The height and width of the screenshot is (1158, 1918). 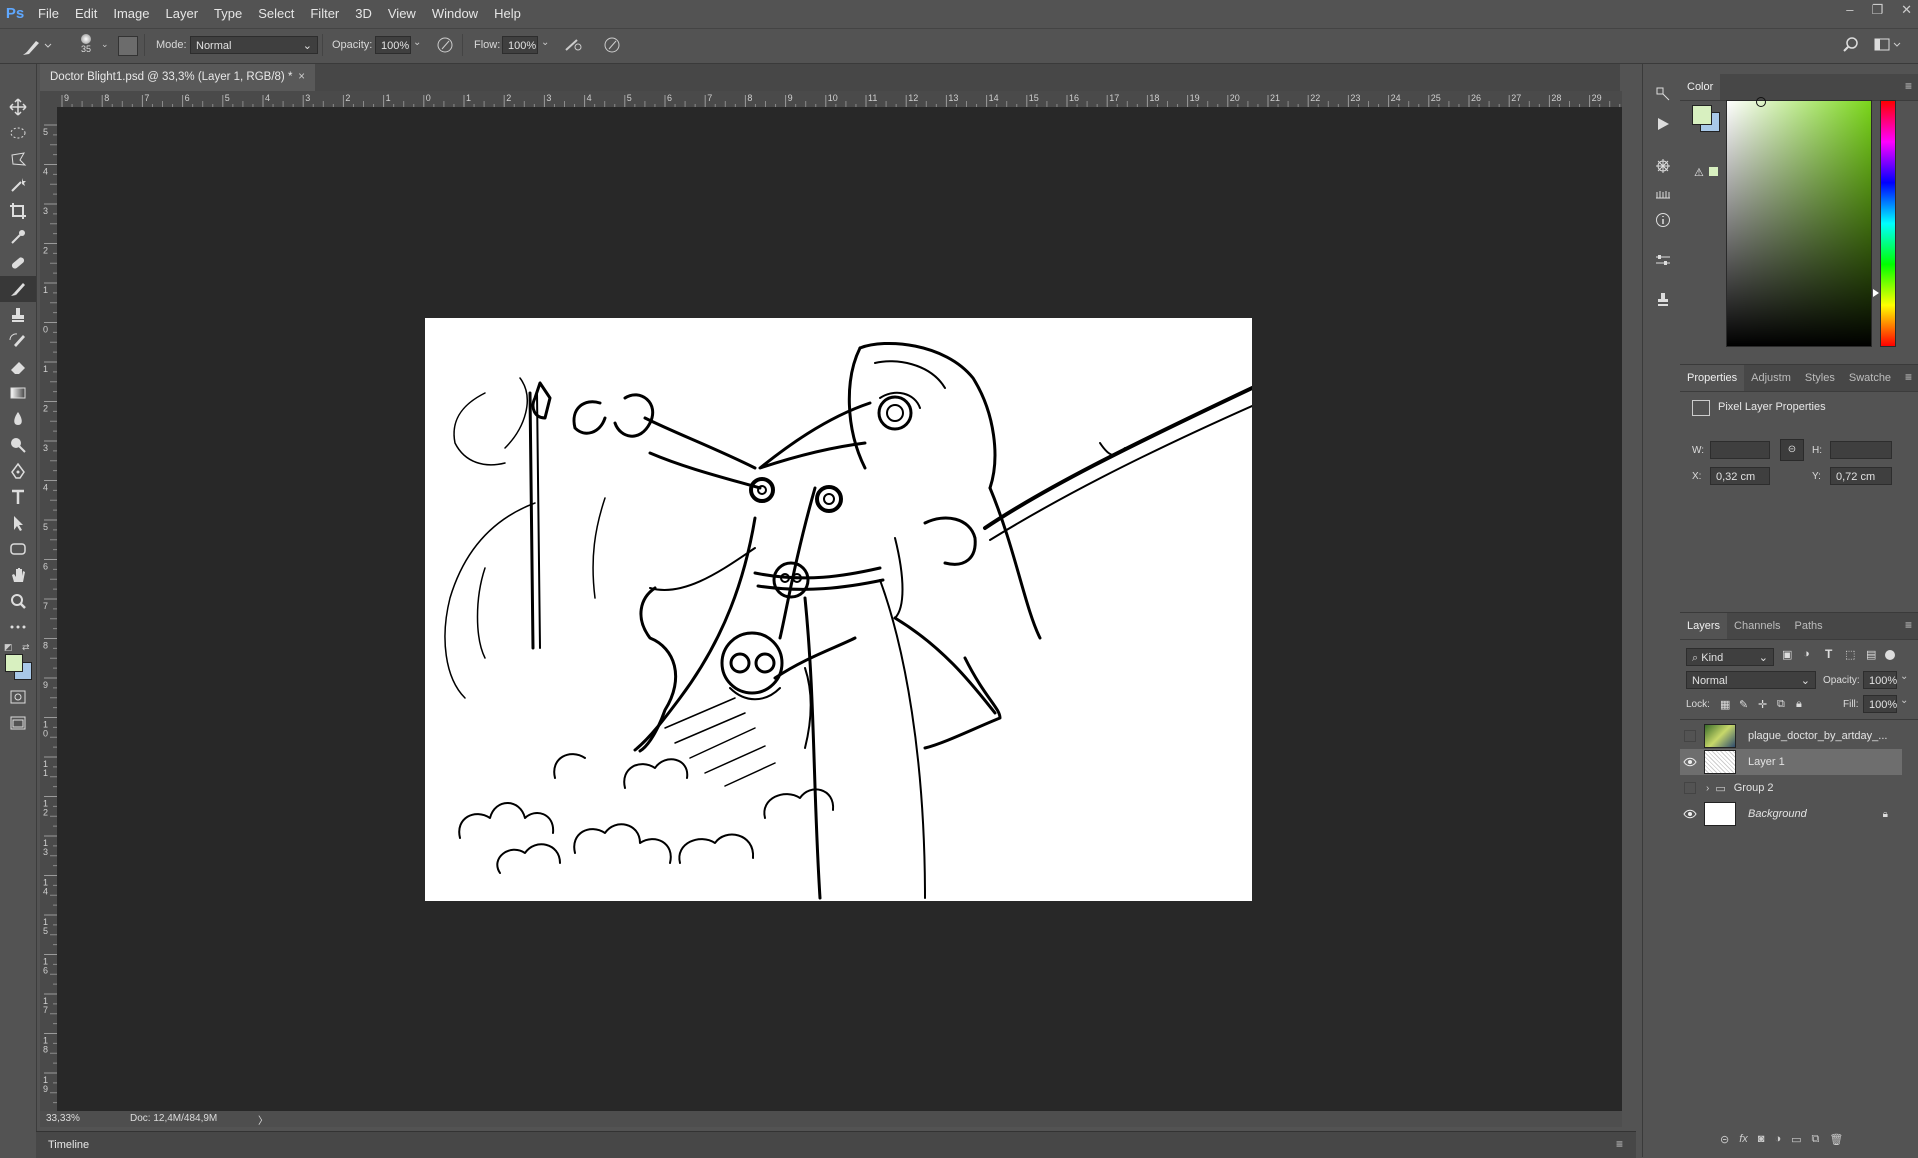 I want to click on hand-tool-icon, so click(x=18, y=575).